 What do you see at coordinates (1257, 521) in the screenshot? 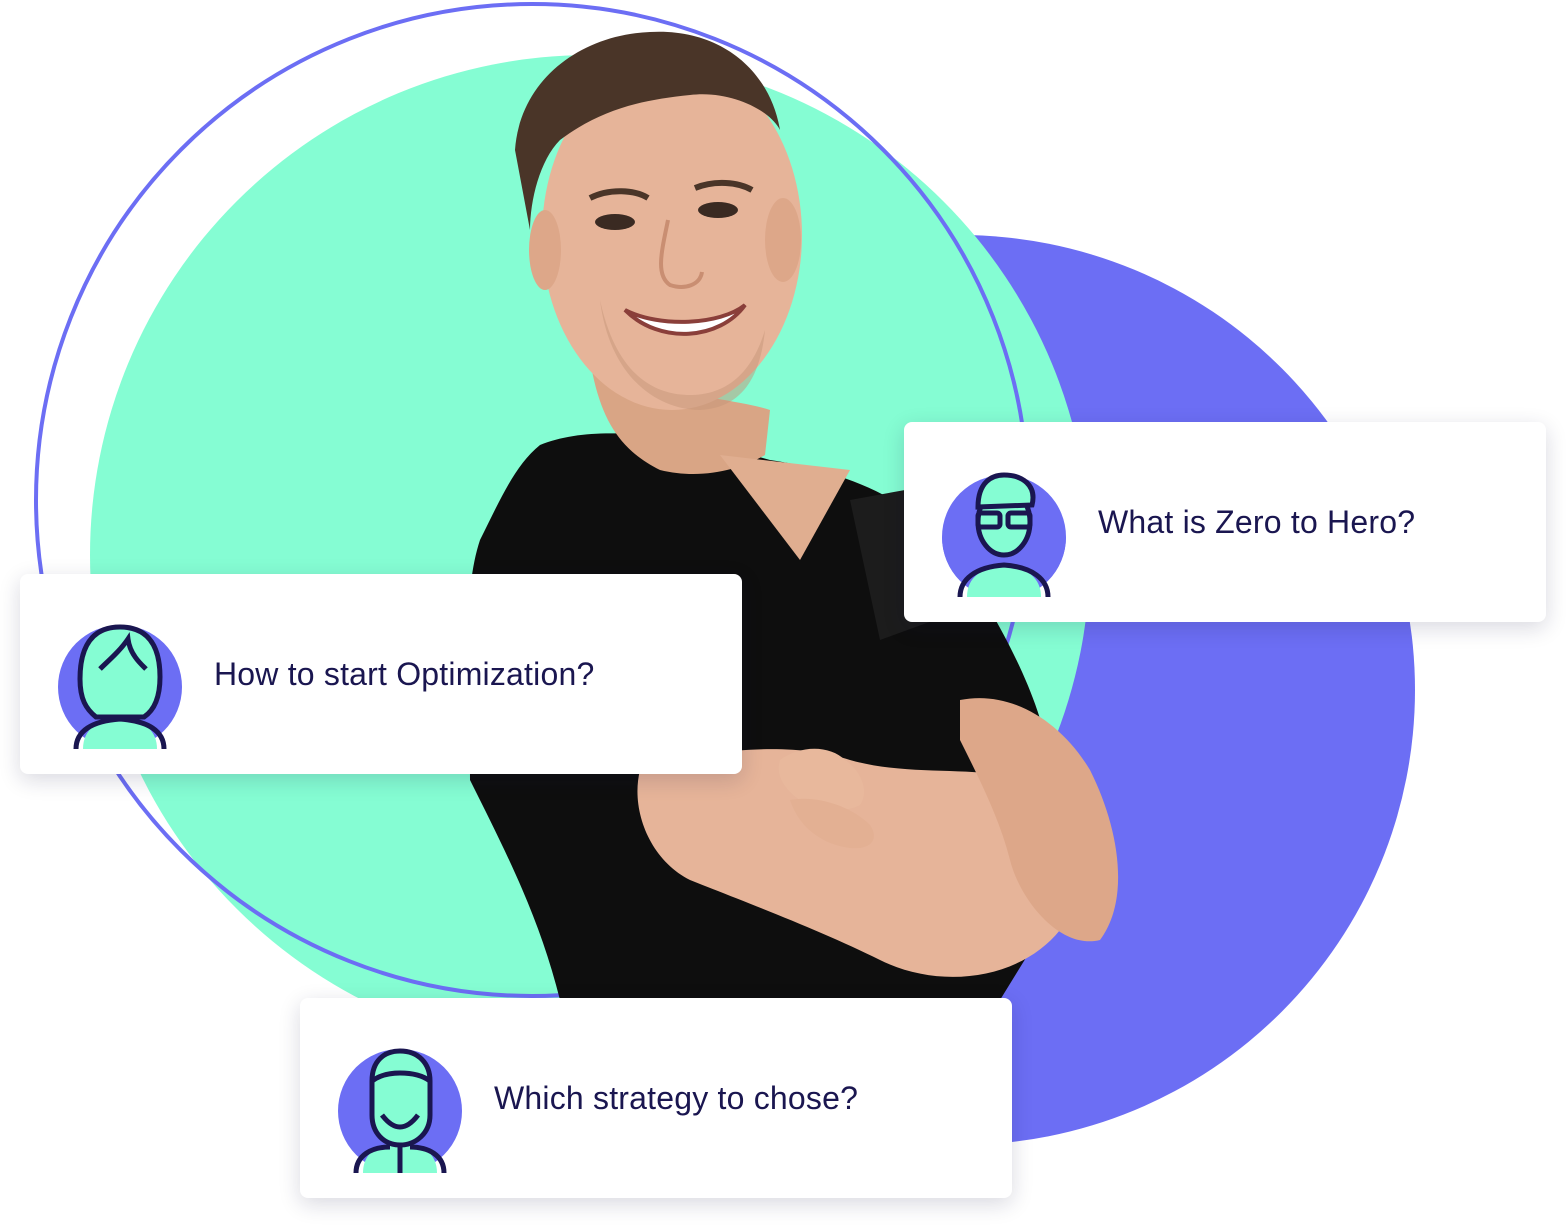
I see `question-text: What is Zero to Hero?` at bounding box center [1257, 521].